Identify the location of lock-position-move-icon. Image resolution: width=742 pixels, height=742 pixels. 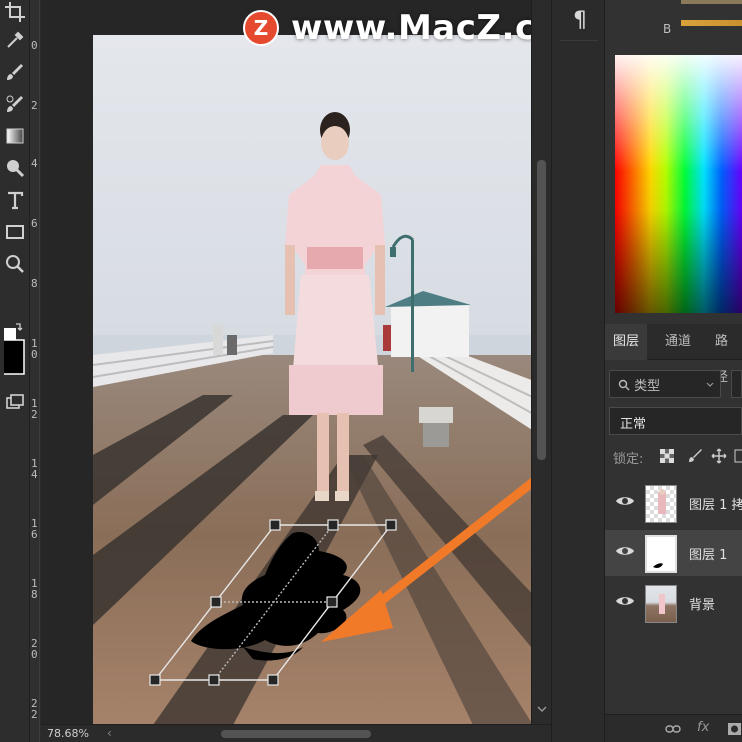
(719, 456).